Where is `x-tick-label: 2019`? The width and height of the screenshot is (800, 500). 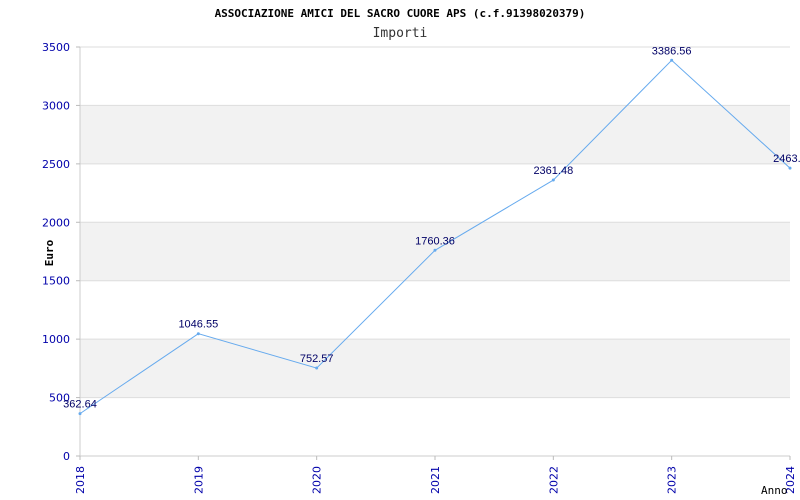 x-tick-label: 2019 is located at coordinates (198, 480).